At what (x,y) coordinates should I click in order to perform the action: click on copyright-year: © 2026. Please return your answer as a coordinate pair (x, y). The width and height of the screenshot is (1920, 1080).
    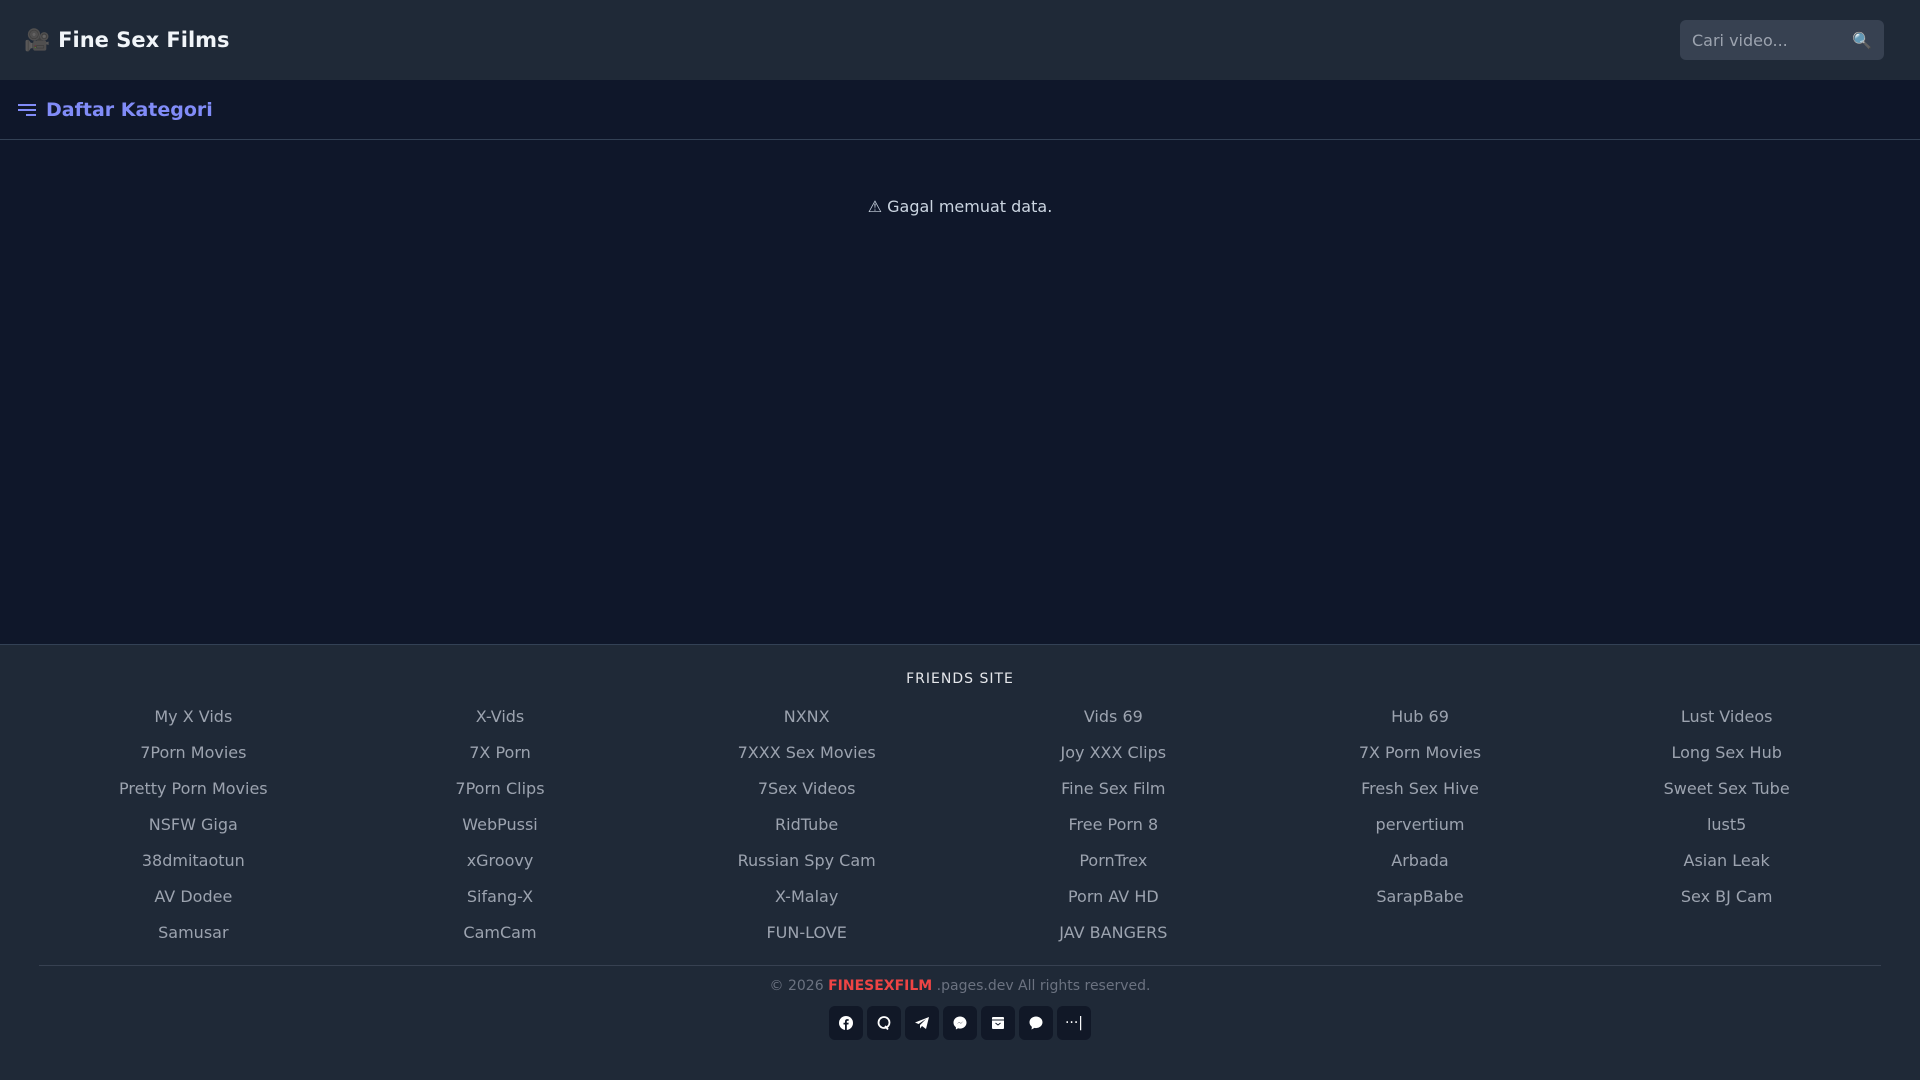
    Looking at the image, I should click on (796, 986).